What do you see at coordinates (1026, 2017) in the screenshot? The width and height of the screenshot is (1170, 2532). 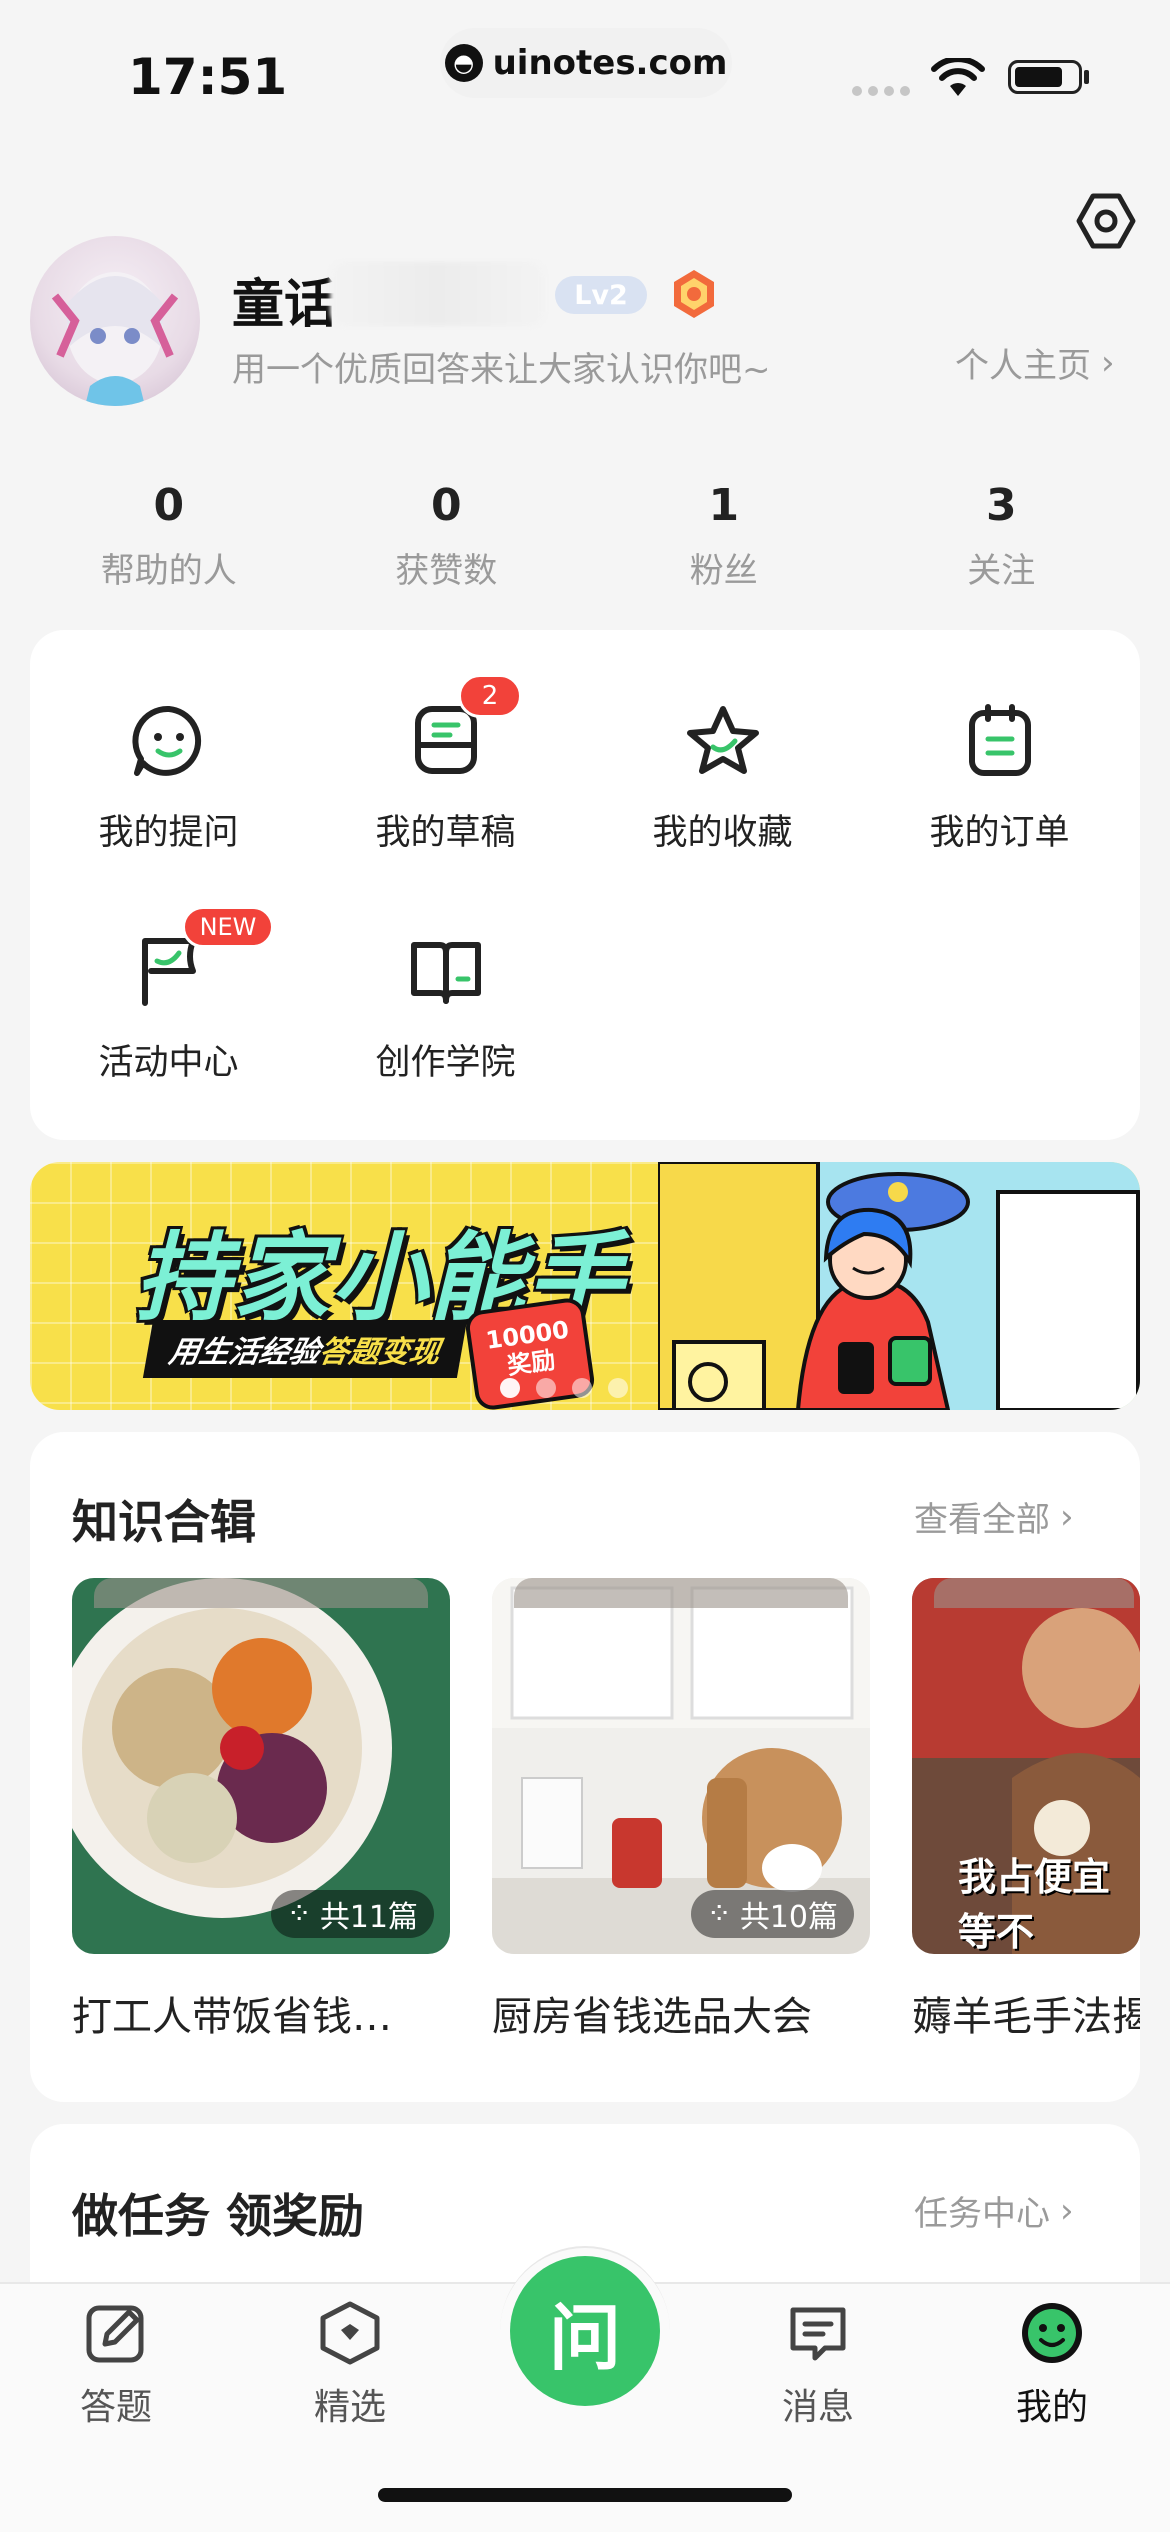 I see `collection-title: 薅羊毛手法揭` at bounding box center [1026, 2017].